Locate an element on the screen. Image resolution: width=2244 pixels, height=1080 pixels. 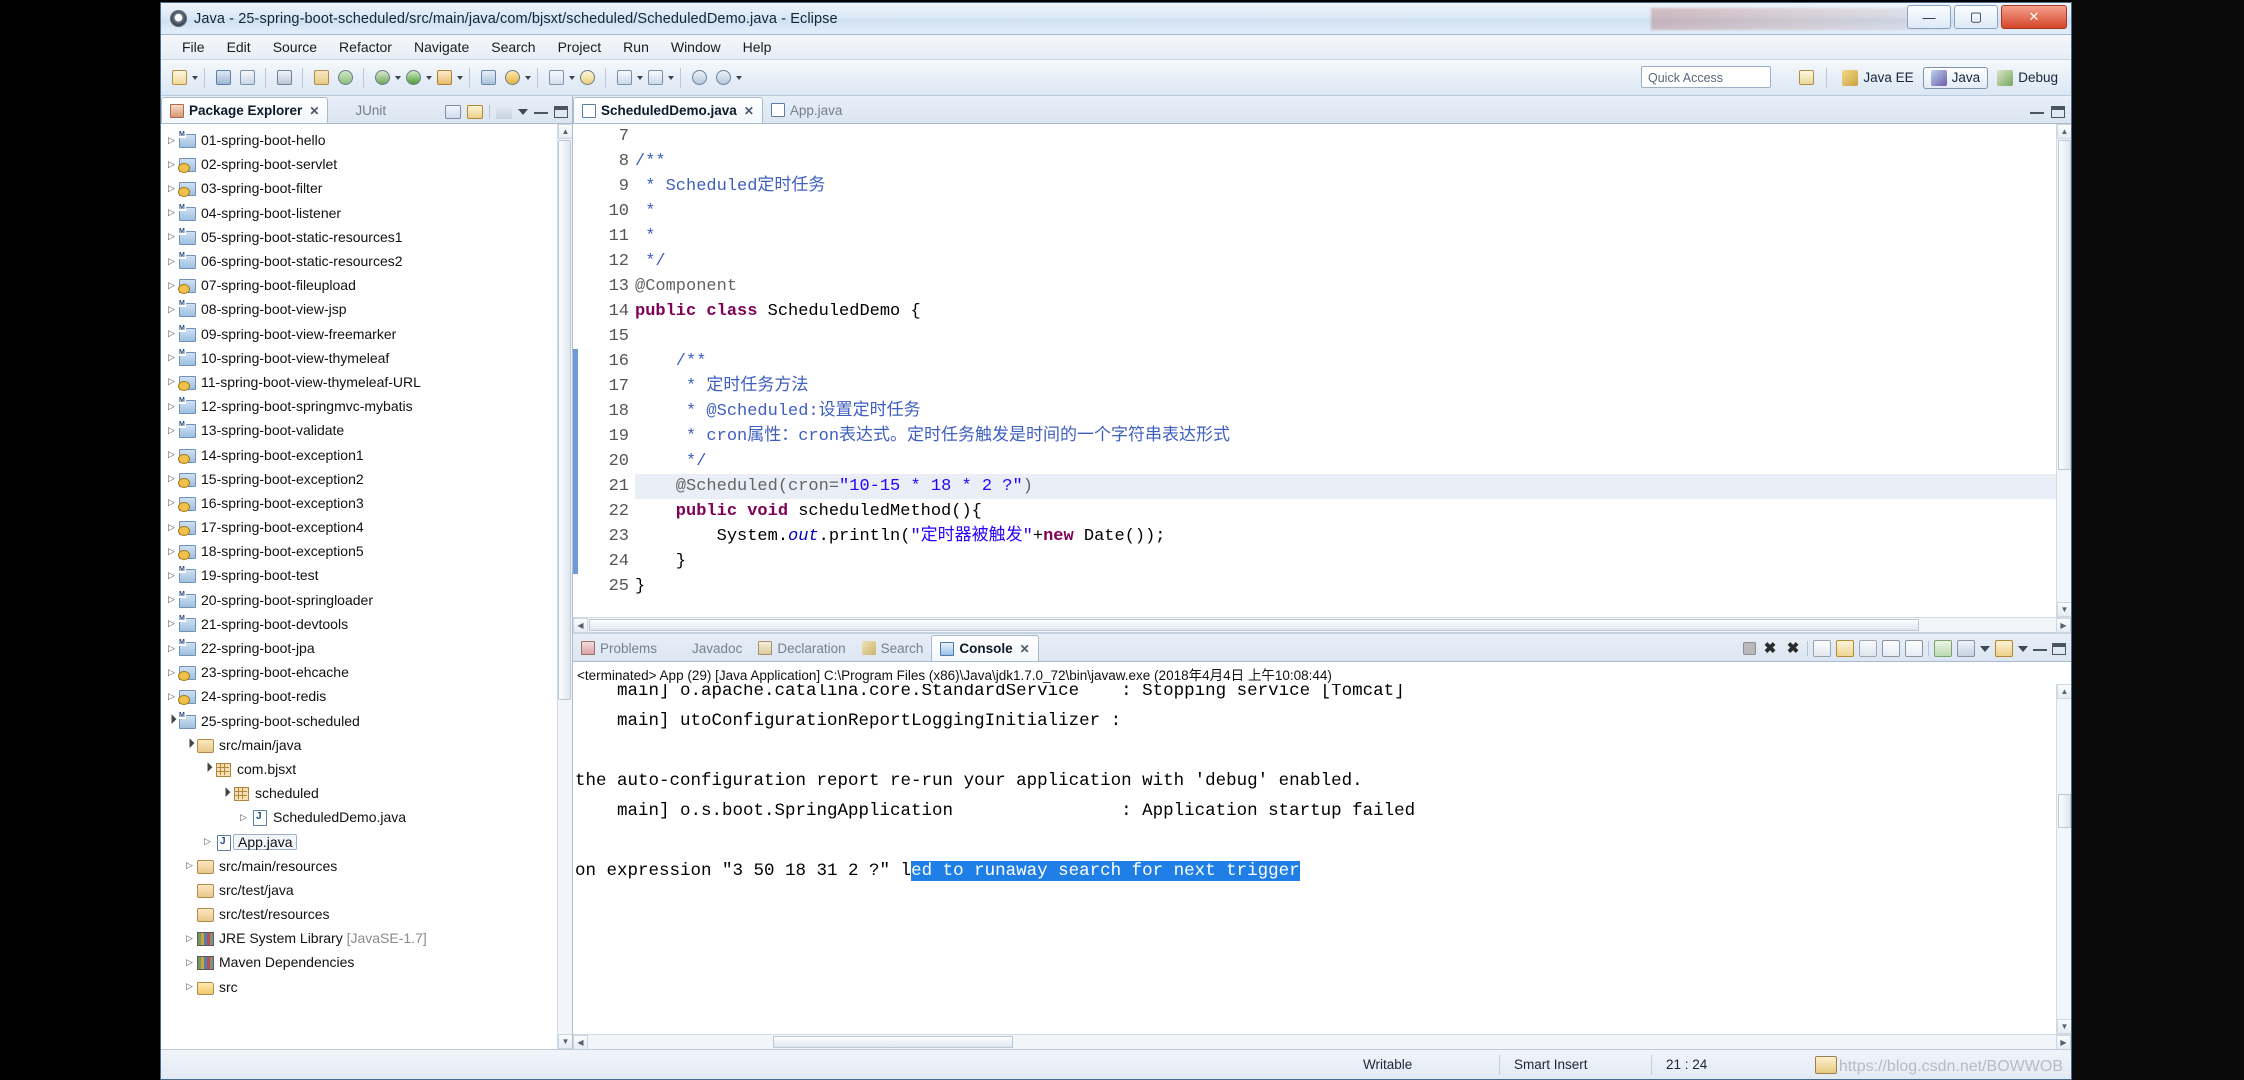
explorer-vertical-scrollbar: ▲ ▼ is located at coordinates (564, 586).